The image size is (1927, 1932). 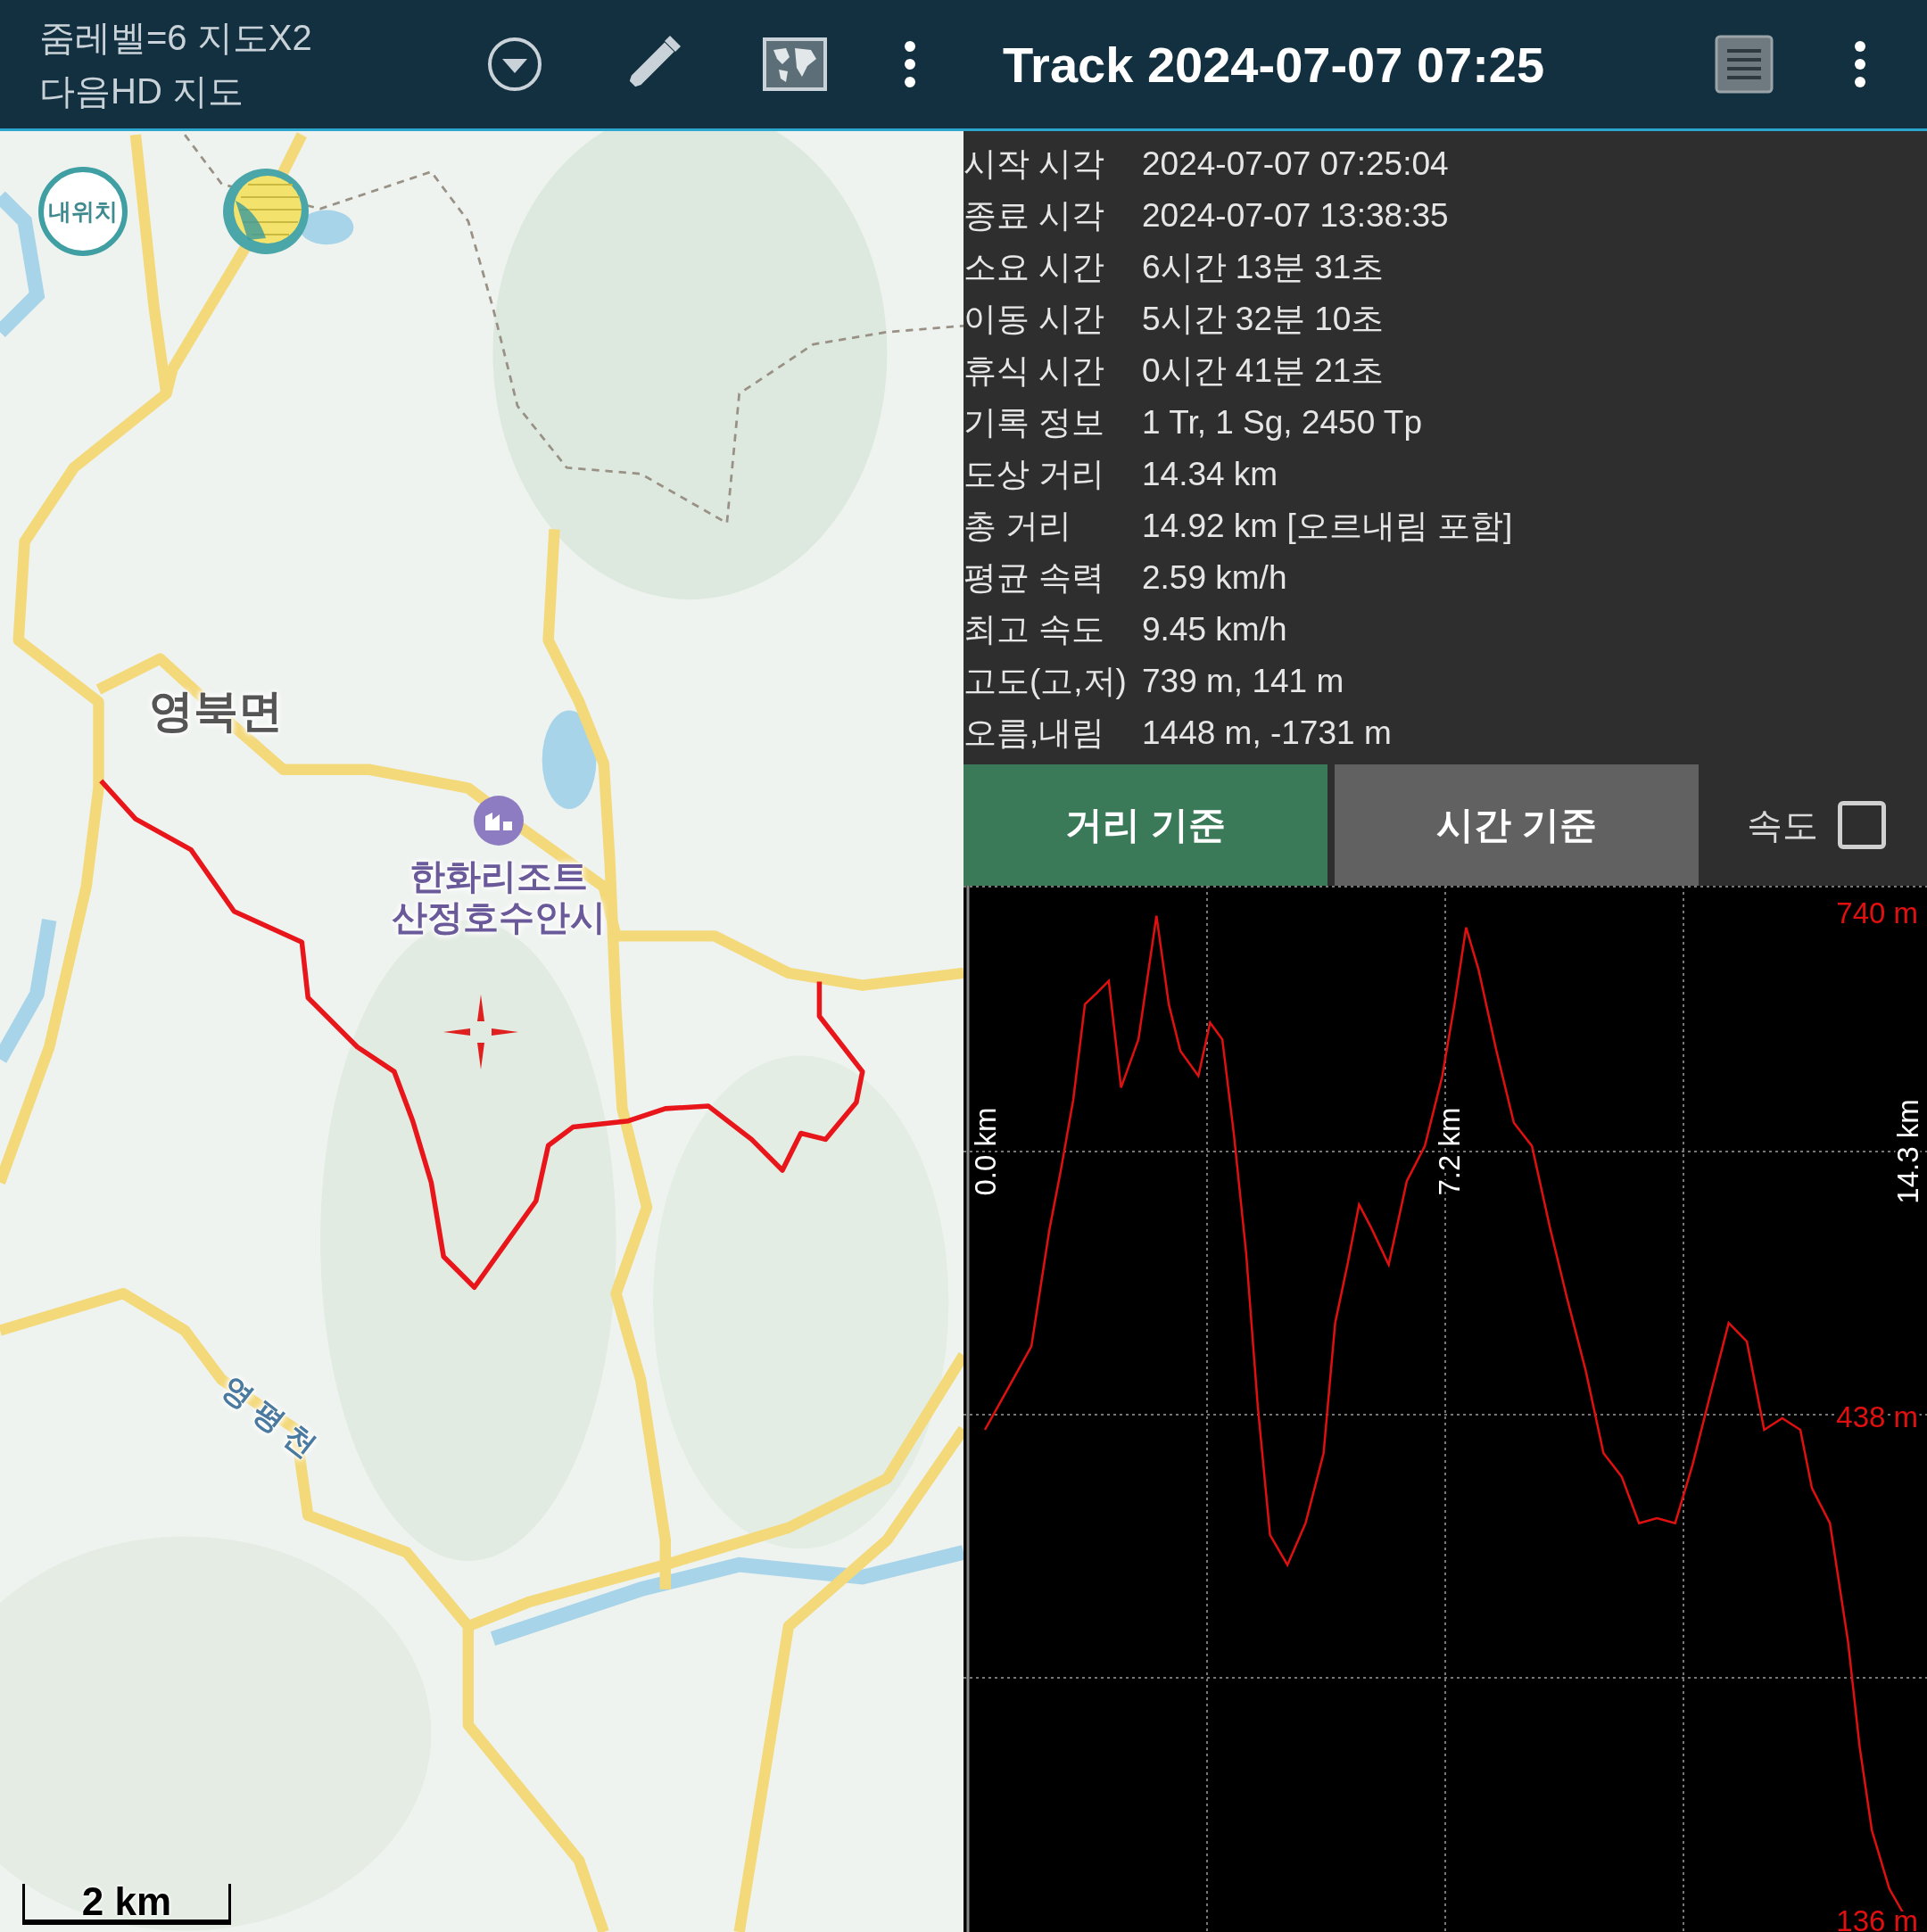 What do you see at coordinates (1035, 319) in the screenshot?
I see `stat-label: 이동 시간` at bounding box center [1035, 319].